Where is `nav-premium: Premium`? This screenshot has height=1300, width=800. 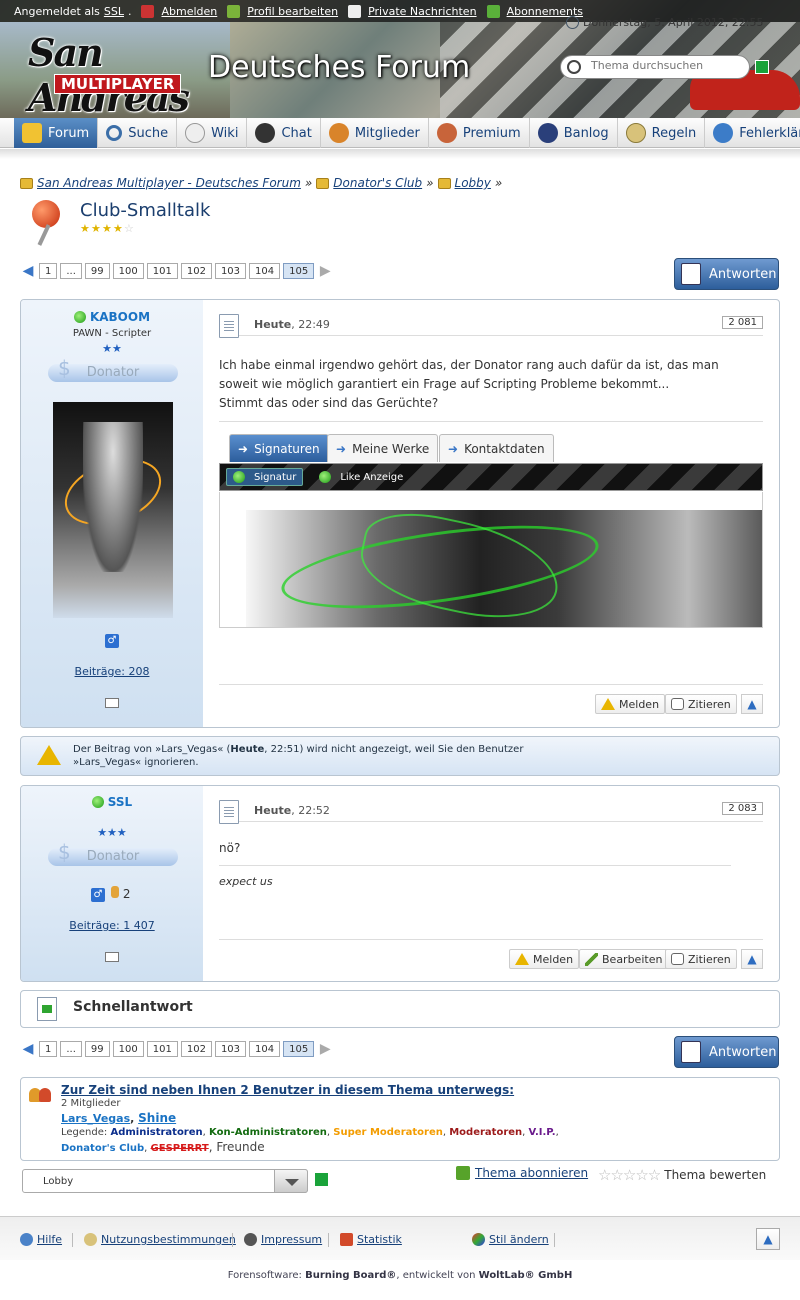 nav-premium: Premium is located at coordinates (479, 133).